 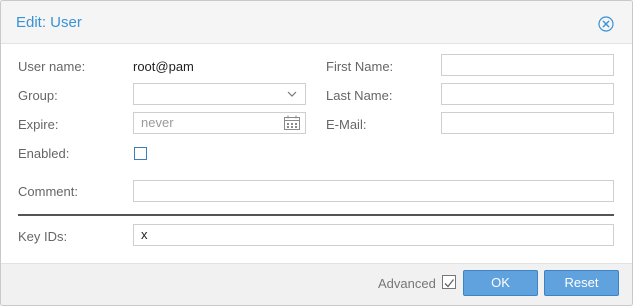 I want to click on lastname-label: Last Name:, so click(x=359, y=95).